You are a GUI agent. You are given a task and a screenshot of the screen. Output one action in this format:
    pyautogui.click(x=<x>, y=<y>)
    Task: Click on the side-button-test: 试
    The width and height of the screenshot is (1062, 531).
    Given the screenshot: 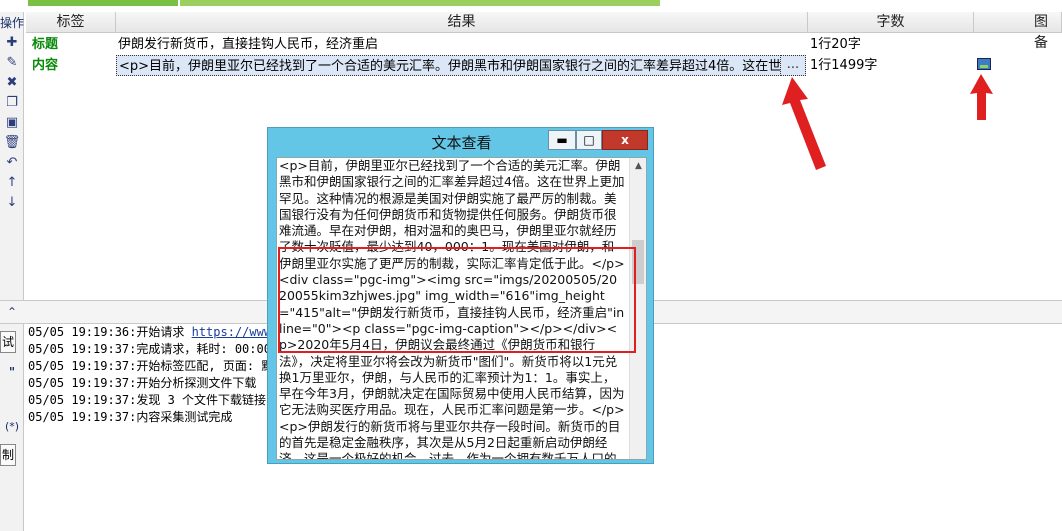 What is the action you would take?
    pyautogui.click(x=8, y=342)
    